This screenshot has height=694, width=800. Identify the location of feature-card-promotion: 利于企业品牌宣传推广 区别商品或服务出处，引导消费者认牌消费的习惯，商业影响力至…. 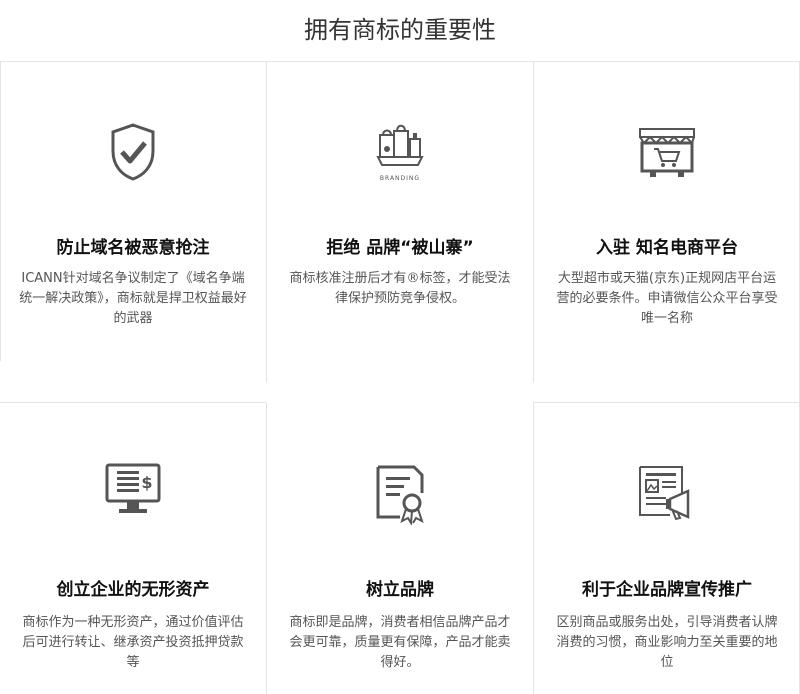
(667, 548).